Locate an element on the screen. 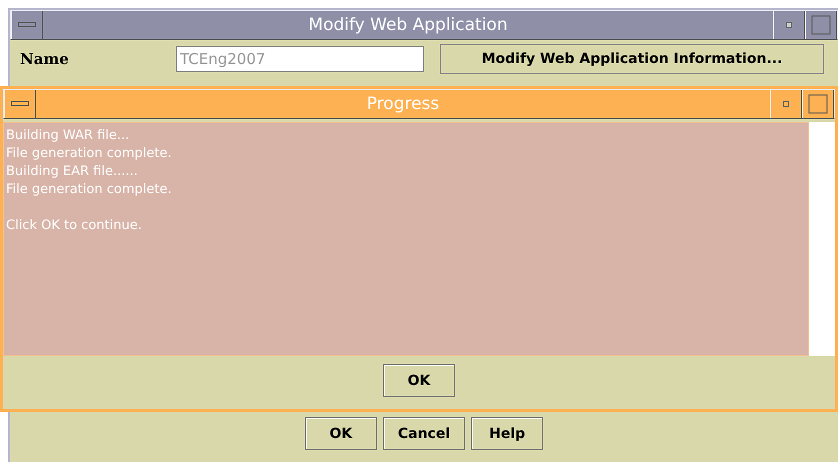  dialog-button: Cancel is located at coordinates (424, 433).